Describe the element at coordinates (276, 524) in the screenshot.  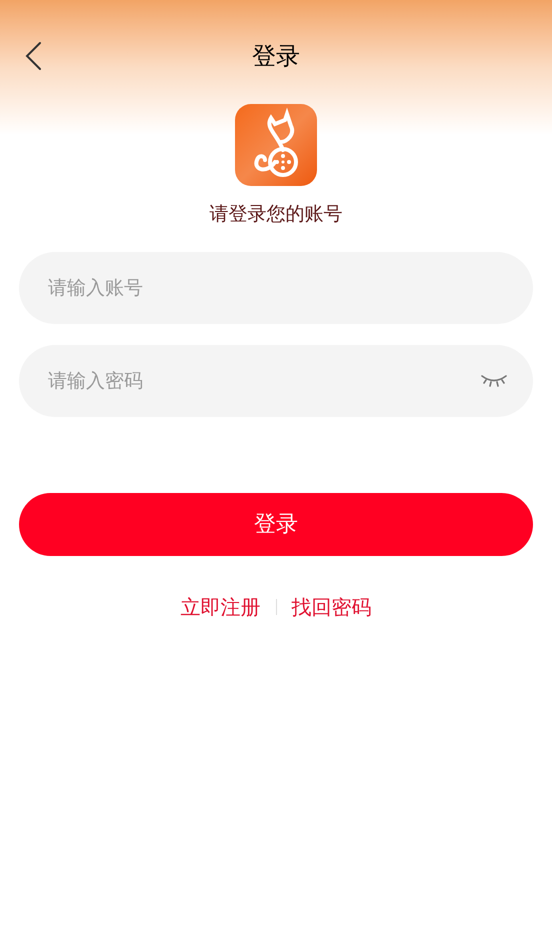
I see `login-button: 登录` at that location.